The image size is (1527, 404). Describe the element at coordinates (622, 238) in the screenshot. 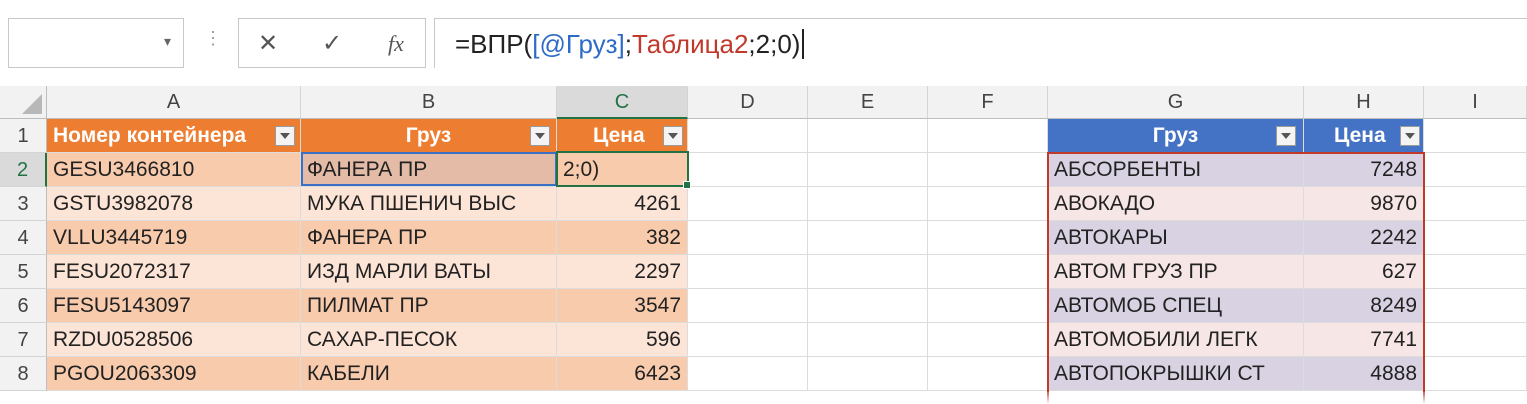

I see `table1-price-cell: 382` at that location.